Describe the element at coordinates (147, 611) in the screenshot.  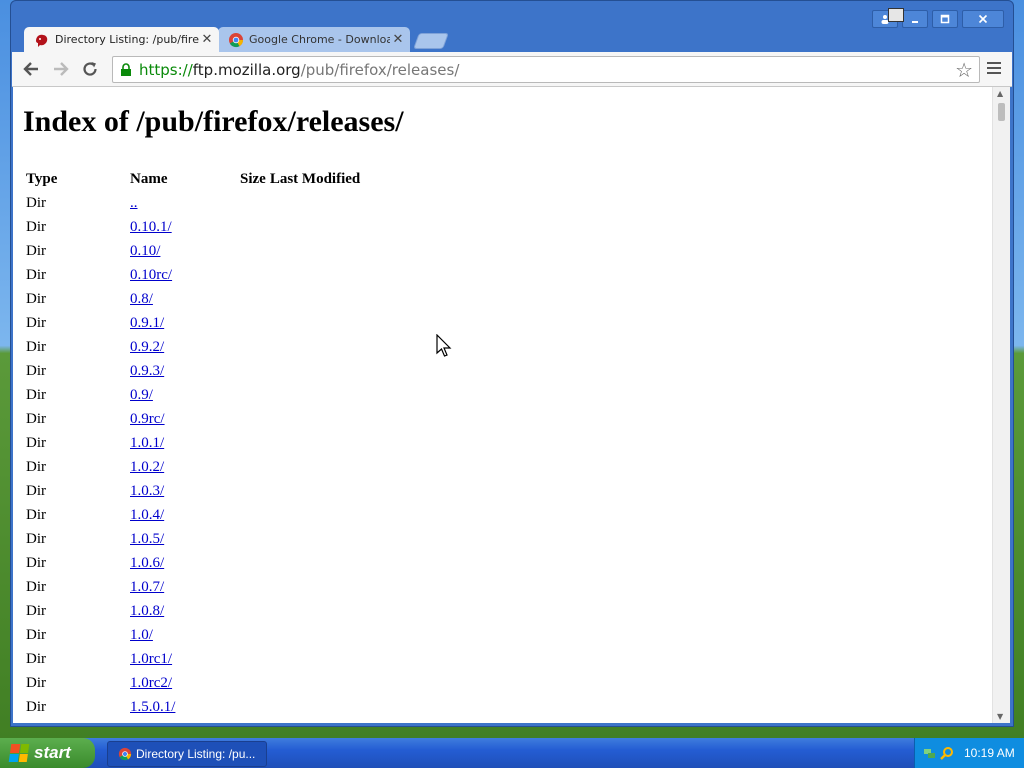
I see `directory-link: 1.0.8/` at that location.